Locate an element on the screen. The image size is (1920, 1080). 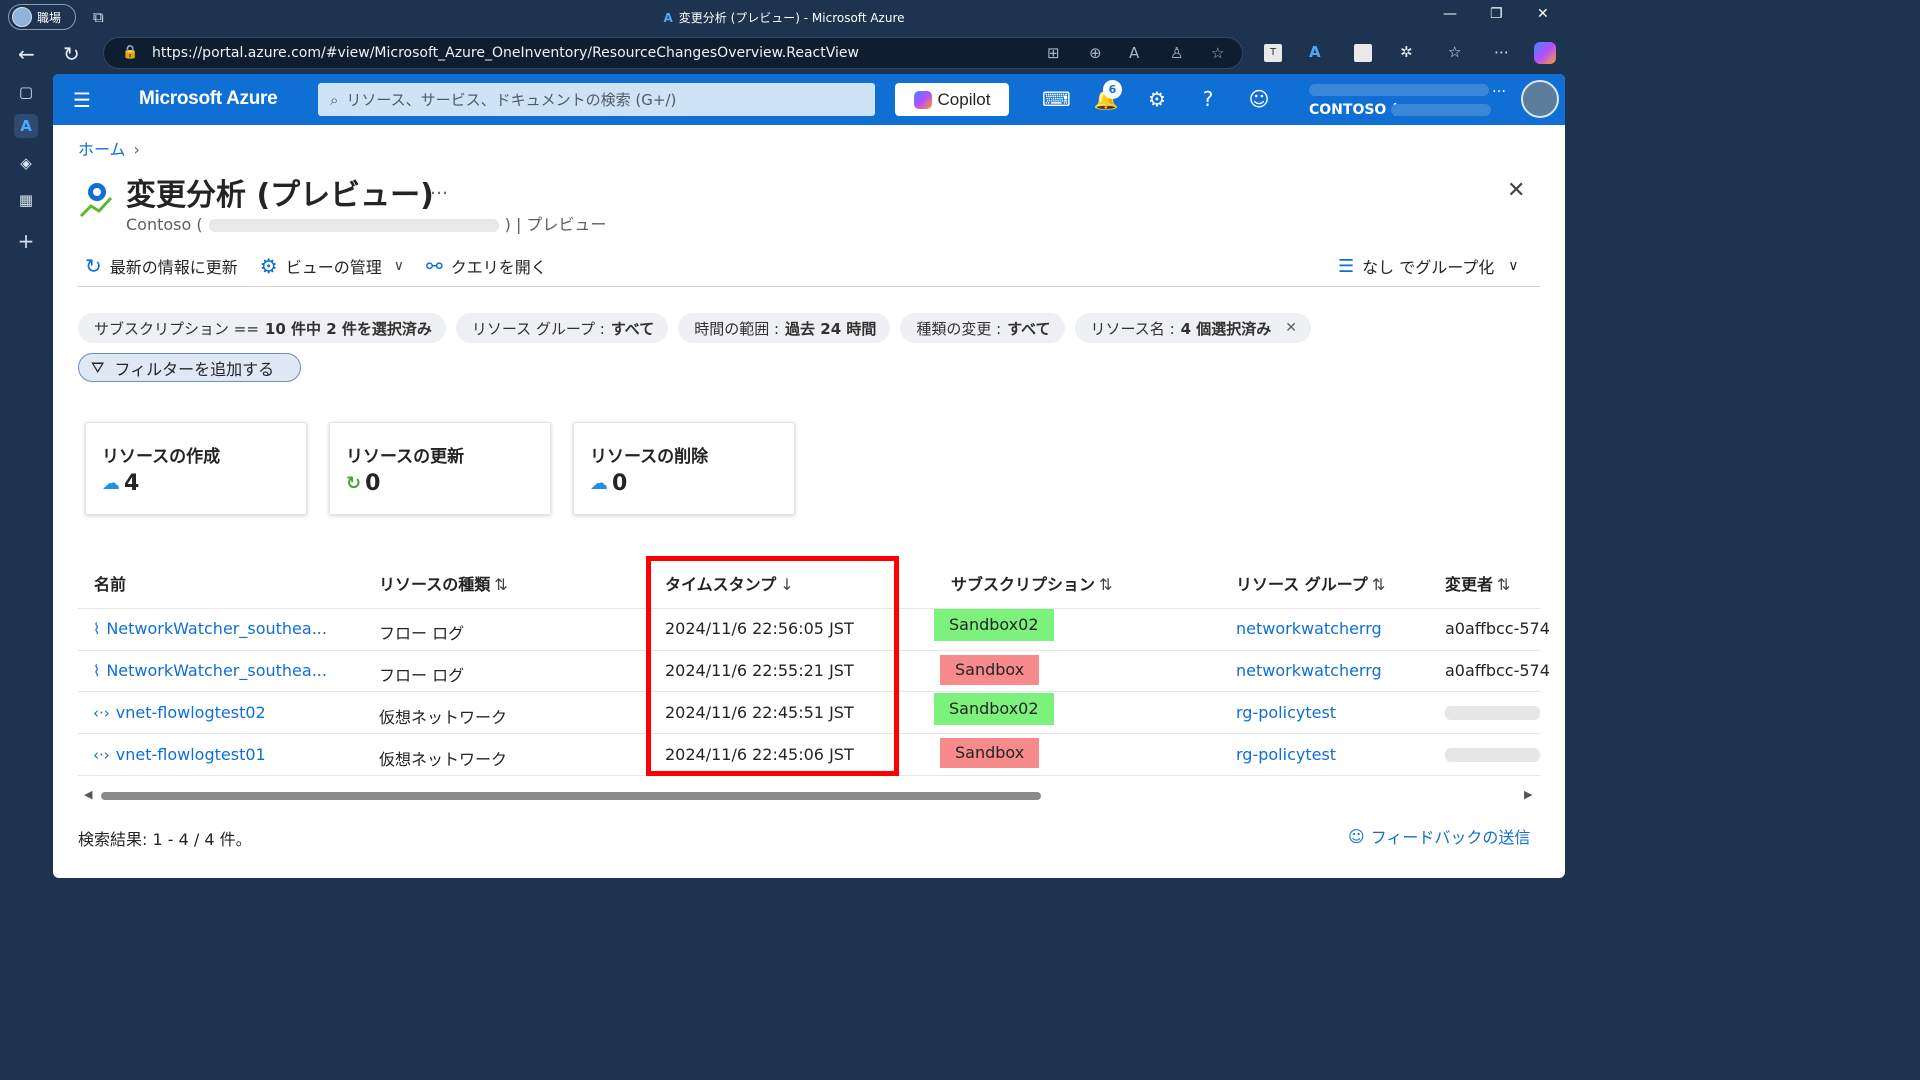
cloud-upload-icon: ☁ is located at coordinates (111, 483).